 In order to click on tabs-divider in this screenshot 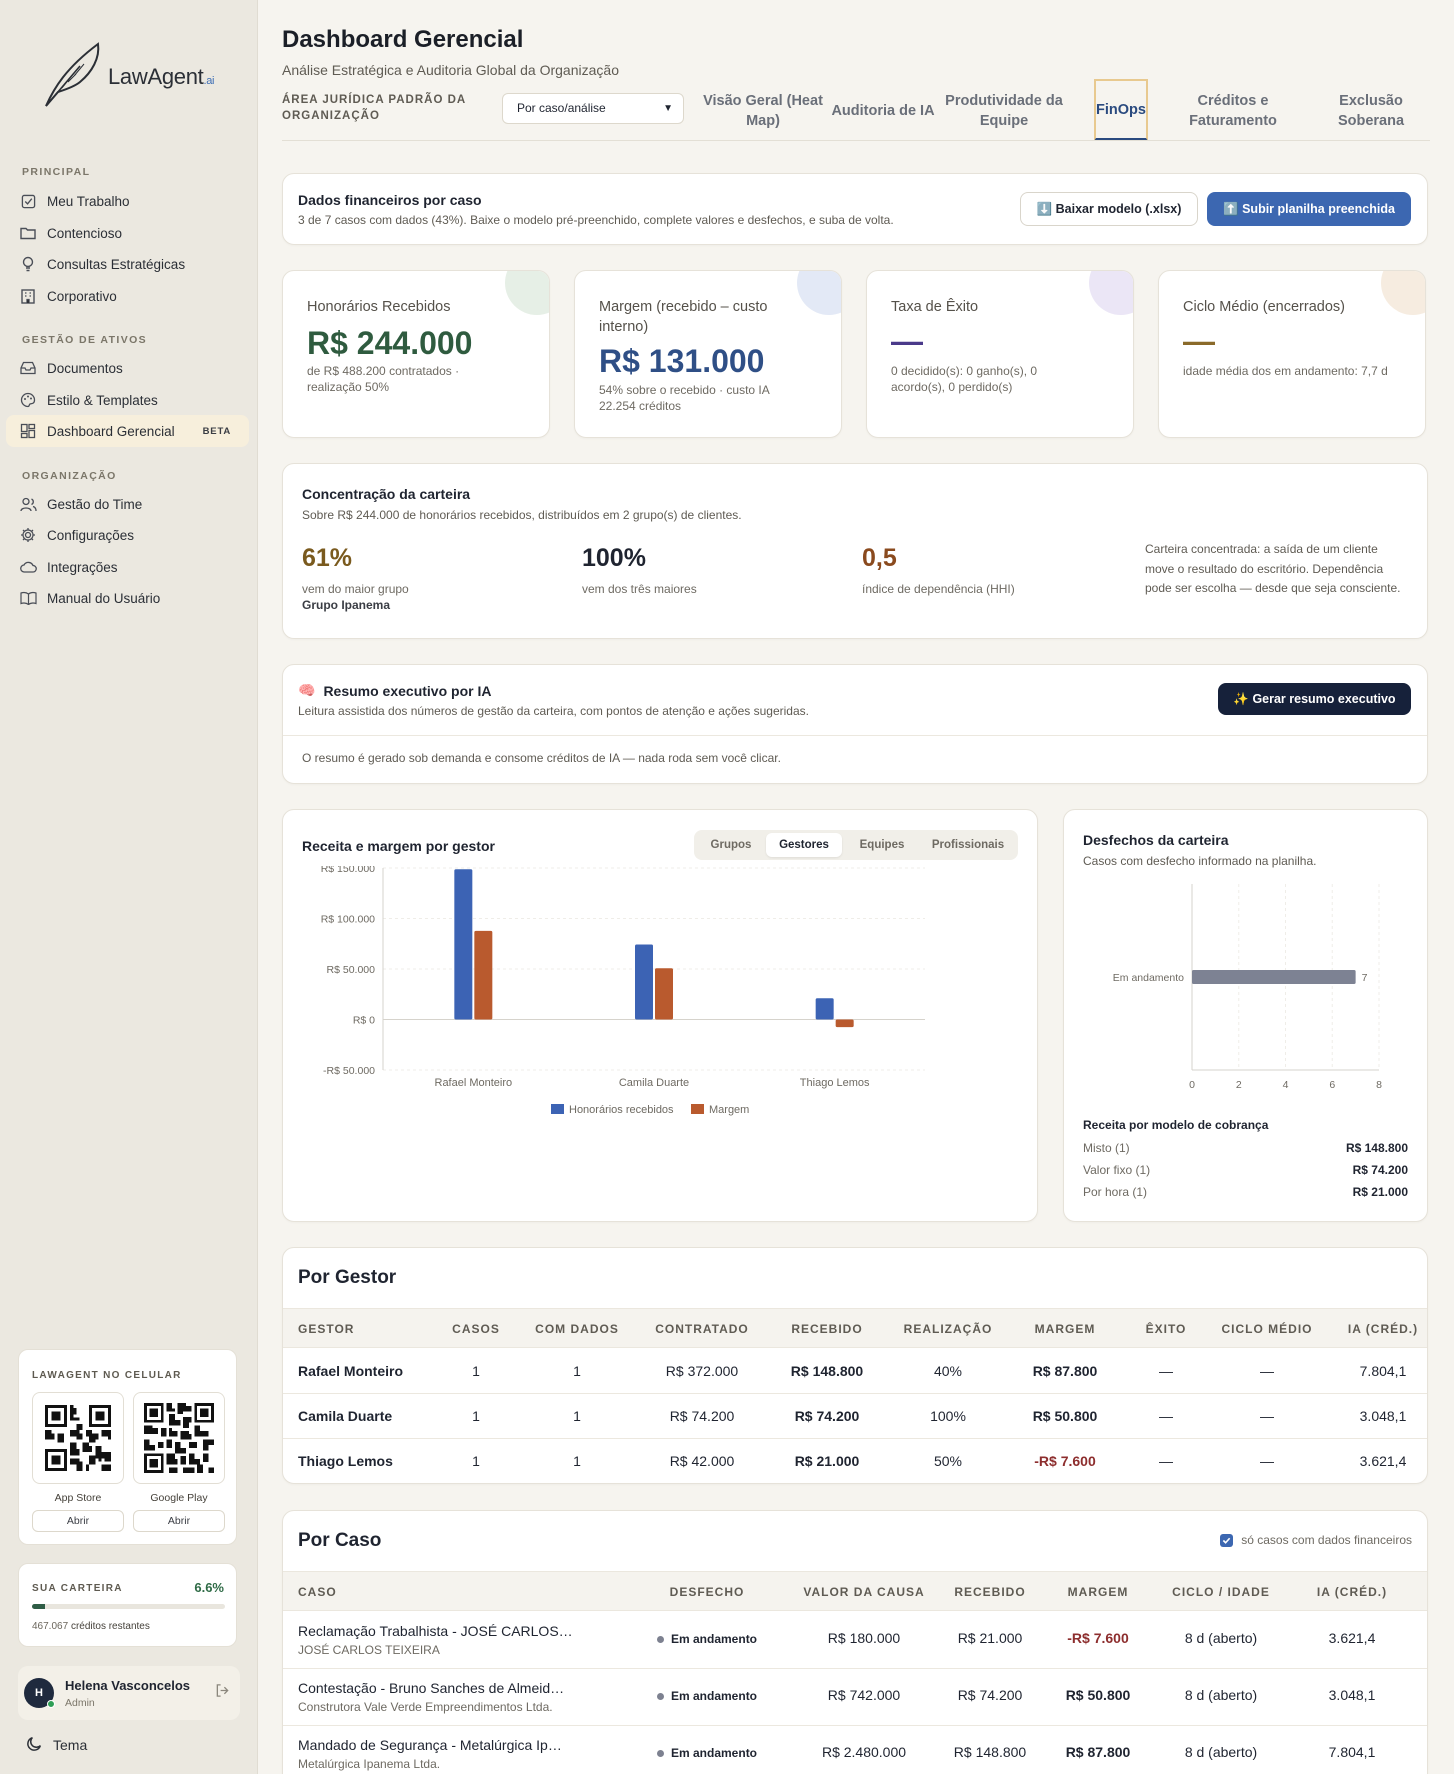, I will do `click(856, 140)`.